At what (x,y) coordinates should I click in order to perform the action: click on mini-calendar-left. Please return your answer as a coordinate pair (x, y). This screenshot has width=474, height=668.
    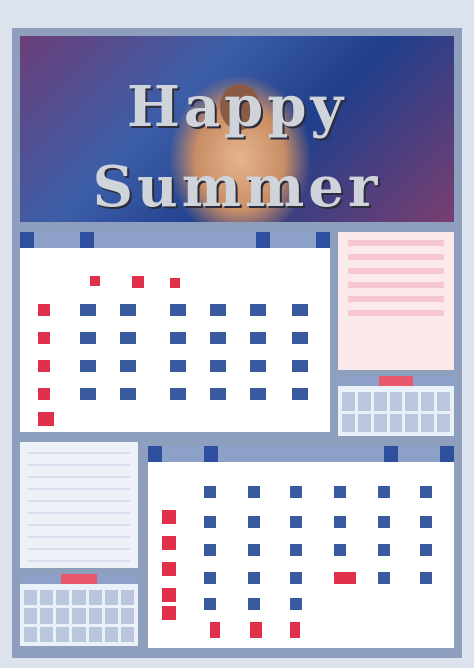
    Looking at the image, I should click on (79, 610).